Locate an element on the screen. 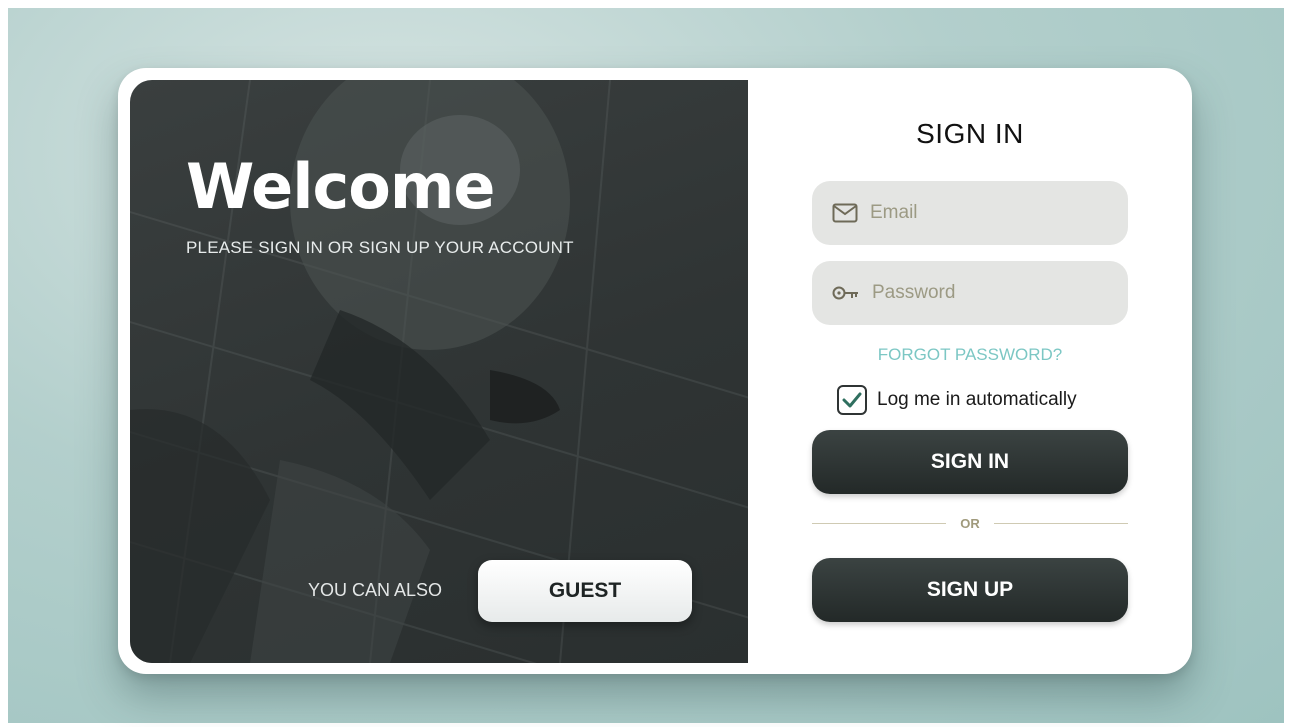 The height and width of the screenshot is (727, 1290). checkmark-icon is located at coordinates (852, 400).